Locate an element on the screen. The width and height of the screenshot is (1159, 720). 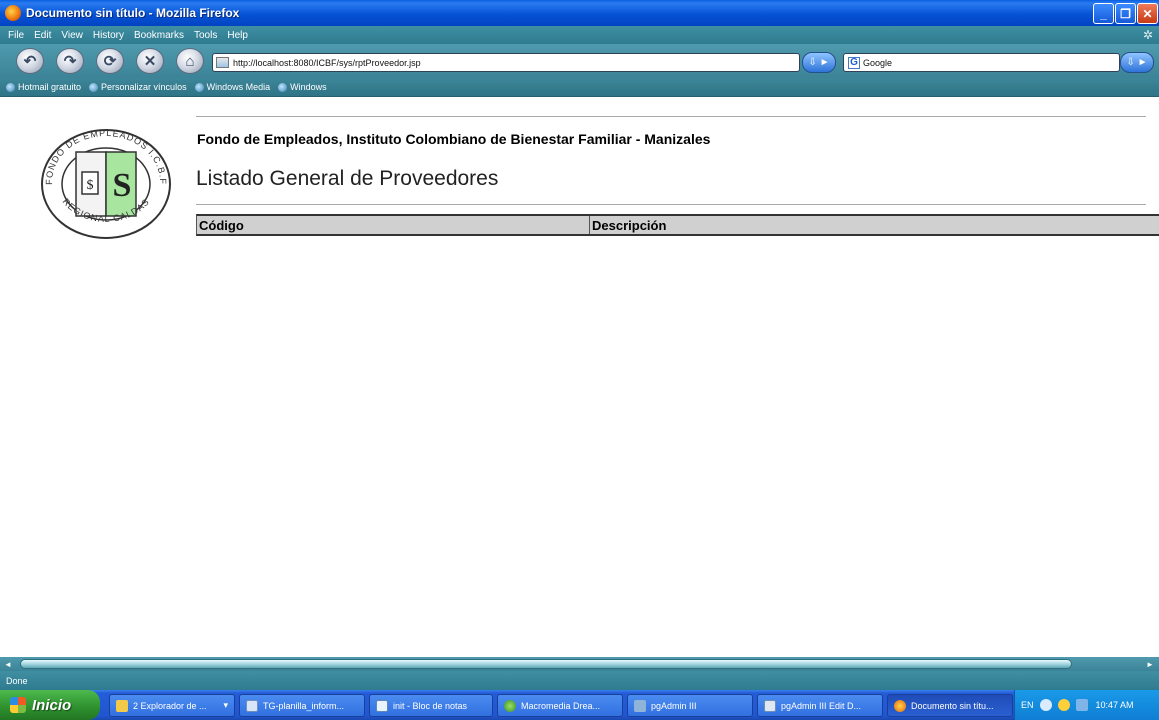
search-input: G Google is located at coordinates (981, 62).